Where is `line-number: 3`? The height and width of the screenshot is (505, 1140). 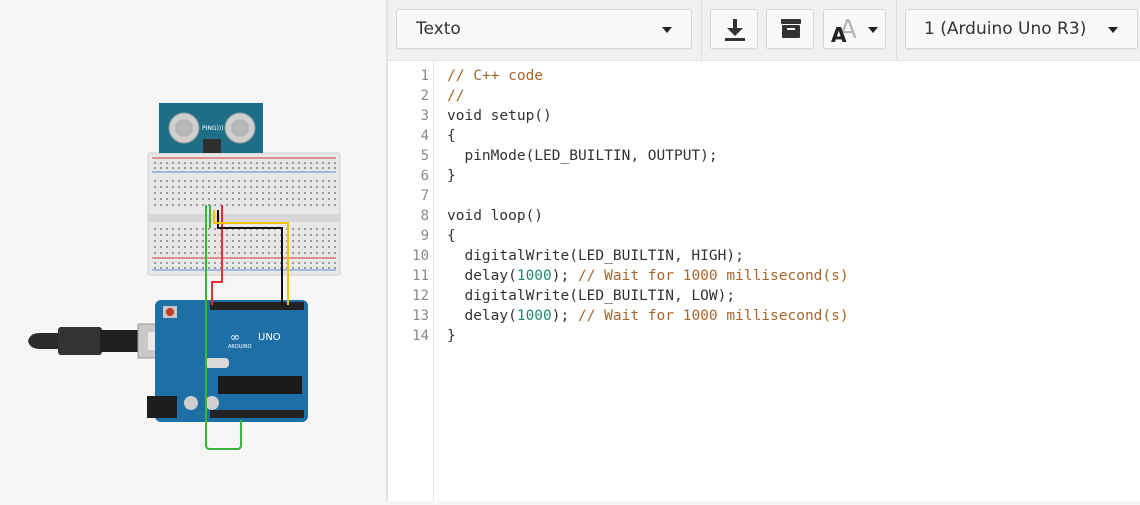 line-number: 3 is located at coordinates (424, 116).